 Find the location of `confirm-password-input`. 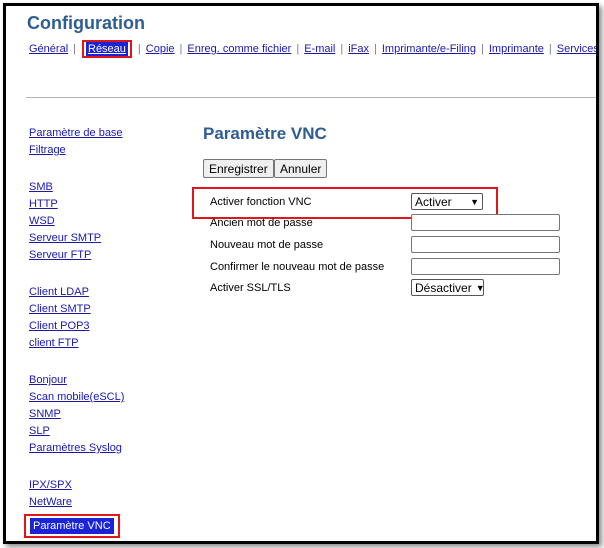

confirm-password-input is located at coordinates (485, 266).